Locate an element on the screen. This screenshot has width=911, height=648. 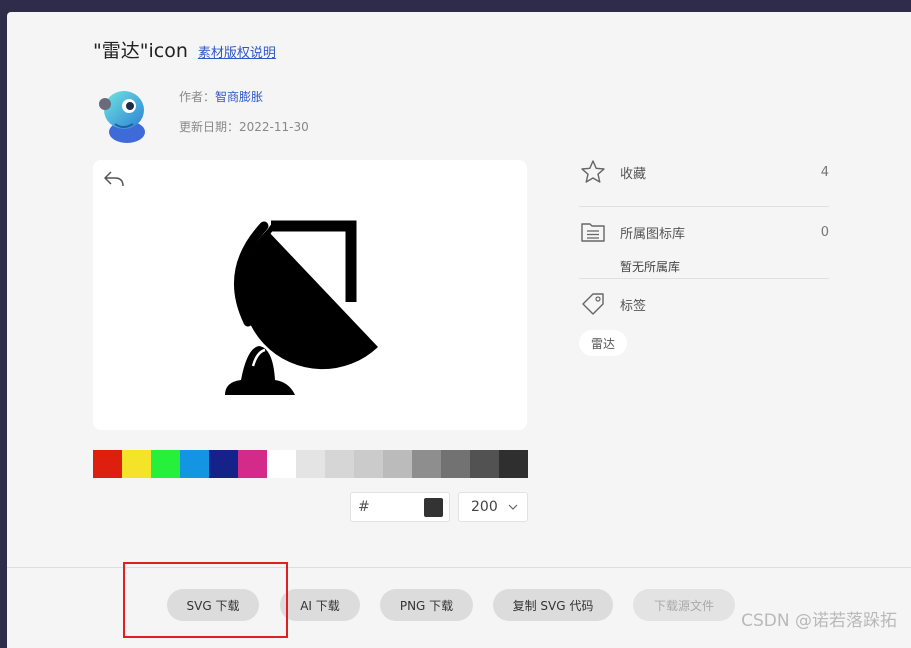
library-label: 所属图标库 is located at coordinates (653, 234).